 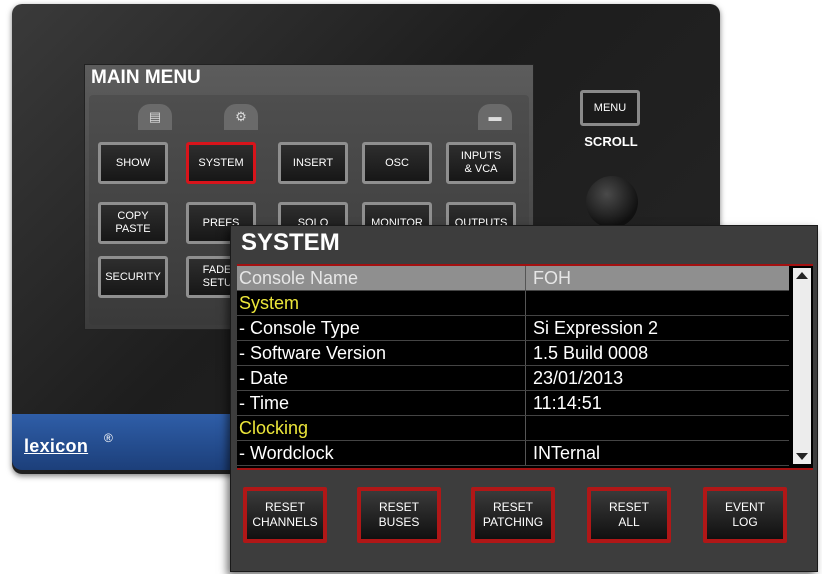 I want to click on menu-hardware-button: MENU, so click(x=610, y=108).